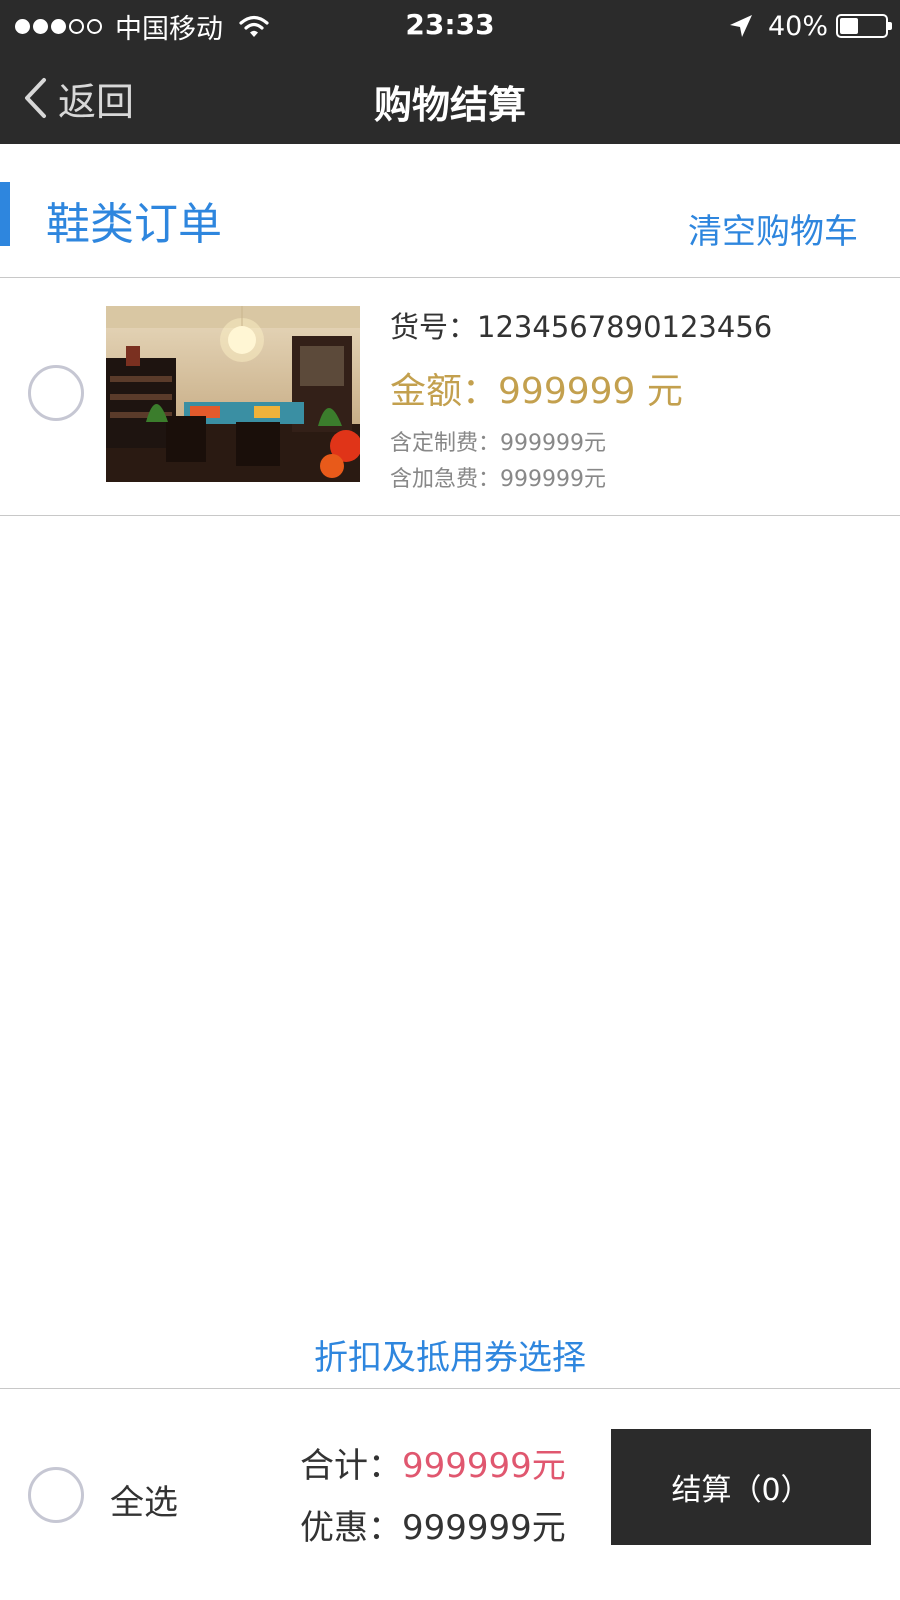  Describe the element at coordinates (96, 101) in the screenshot. I see `back-label: 返回` at that location.